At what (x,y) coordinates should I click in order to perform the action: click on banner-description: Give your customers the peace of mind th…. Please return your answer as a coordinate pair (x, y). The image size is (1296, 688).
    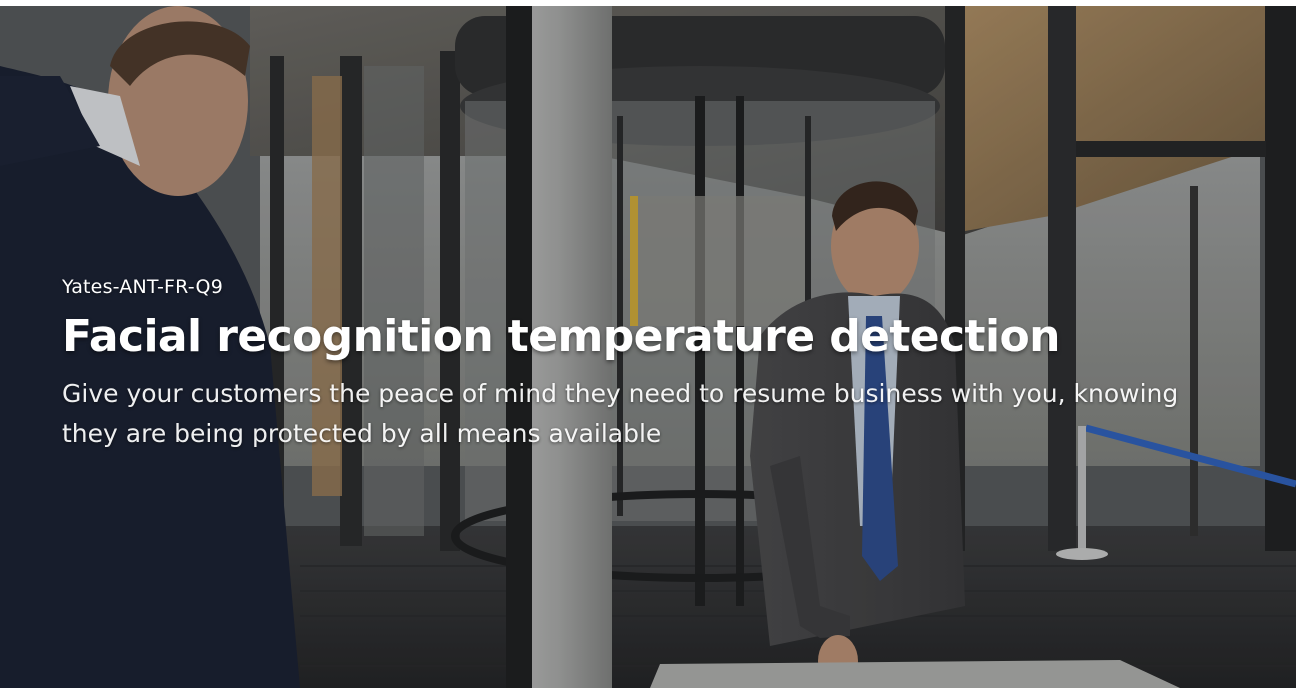
    Looking at the image, I should click on (620, 413).